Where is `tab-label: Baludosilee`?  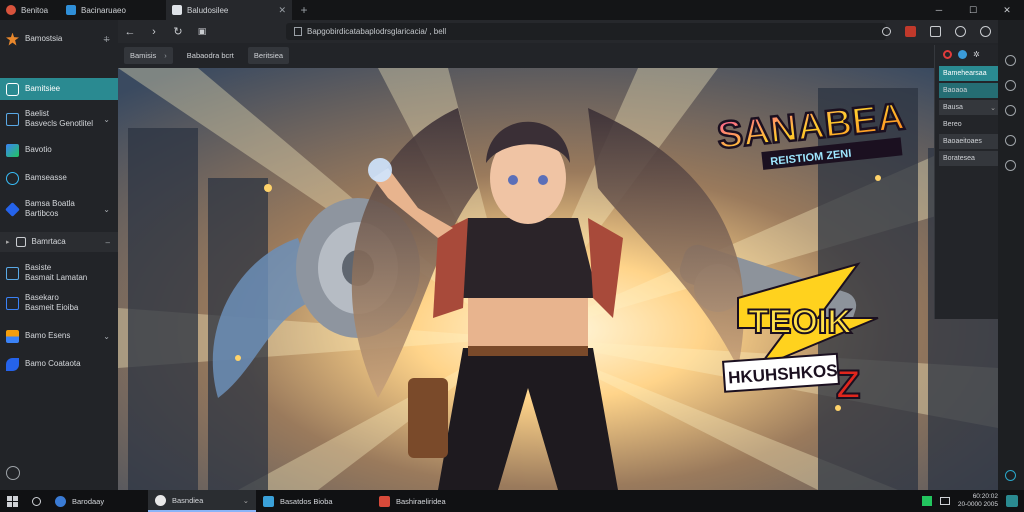 tab-label: Baludosilee is located at coordinates (208, 10).